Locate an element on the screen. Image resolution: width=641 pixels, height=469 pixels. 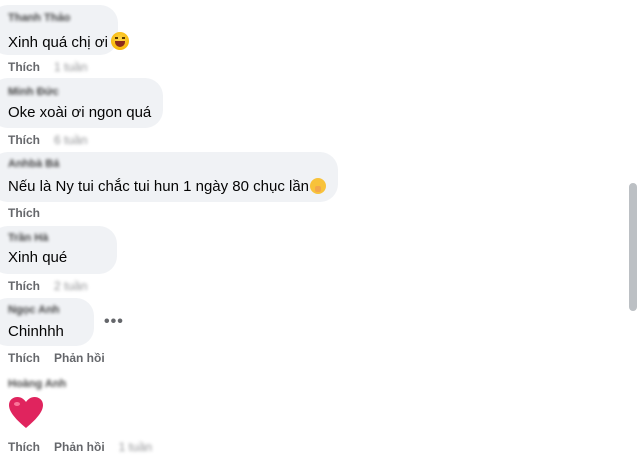
laughing-face-icon is located at coordinates (119, 41).